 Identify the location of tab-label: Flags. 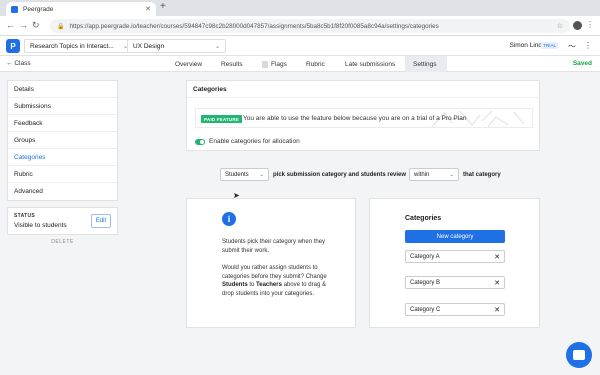
(279, 64).